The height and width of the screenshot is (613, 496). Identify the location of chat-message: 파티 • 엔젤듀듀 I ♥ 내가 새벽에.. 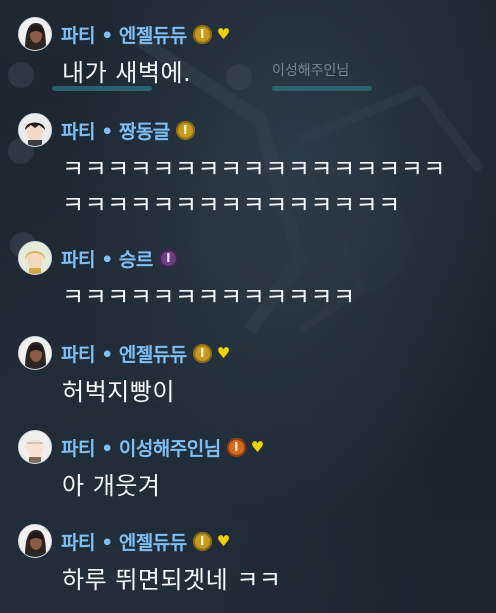
(253, 54).